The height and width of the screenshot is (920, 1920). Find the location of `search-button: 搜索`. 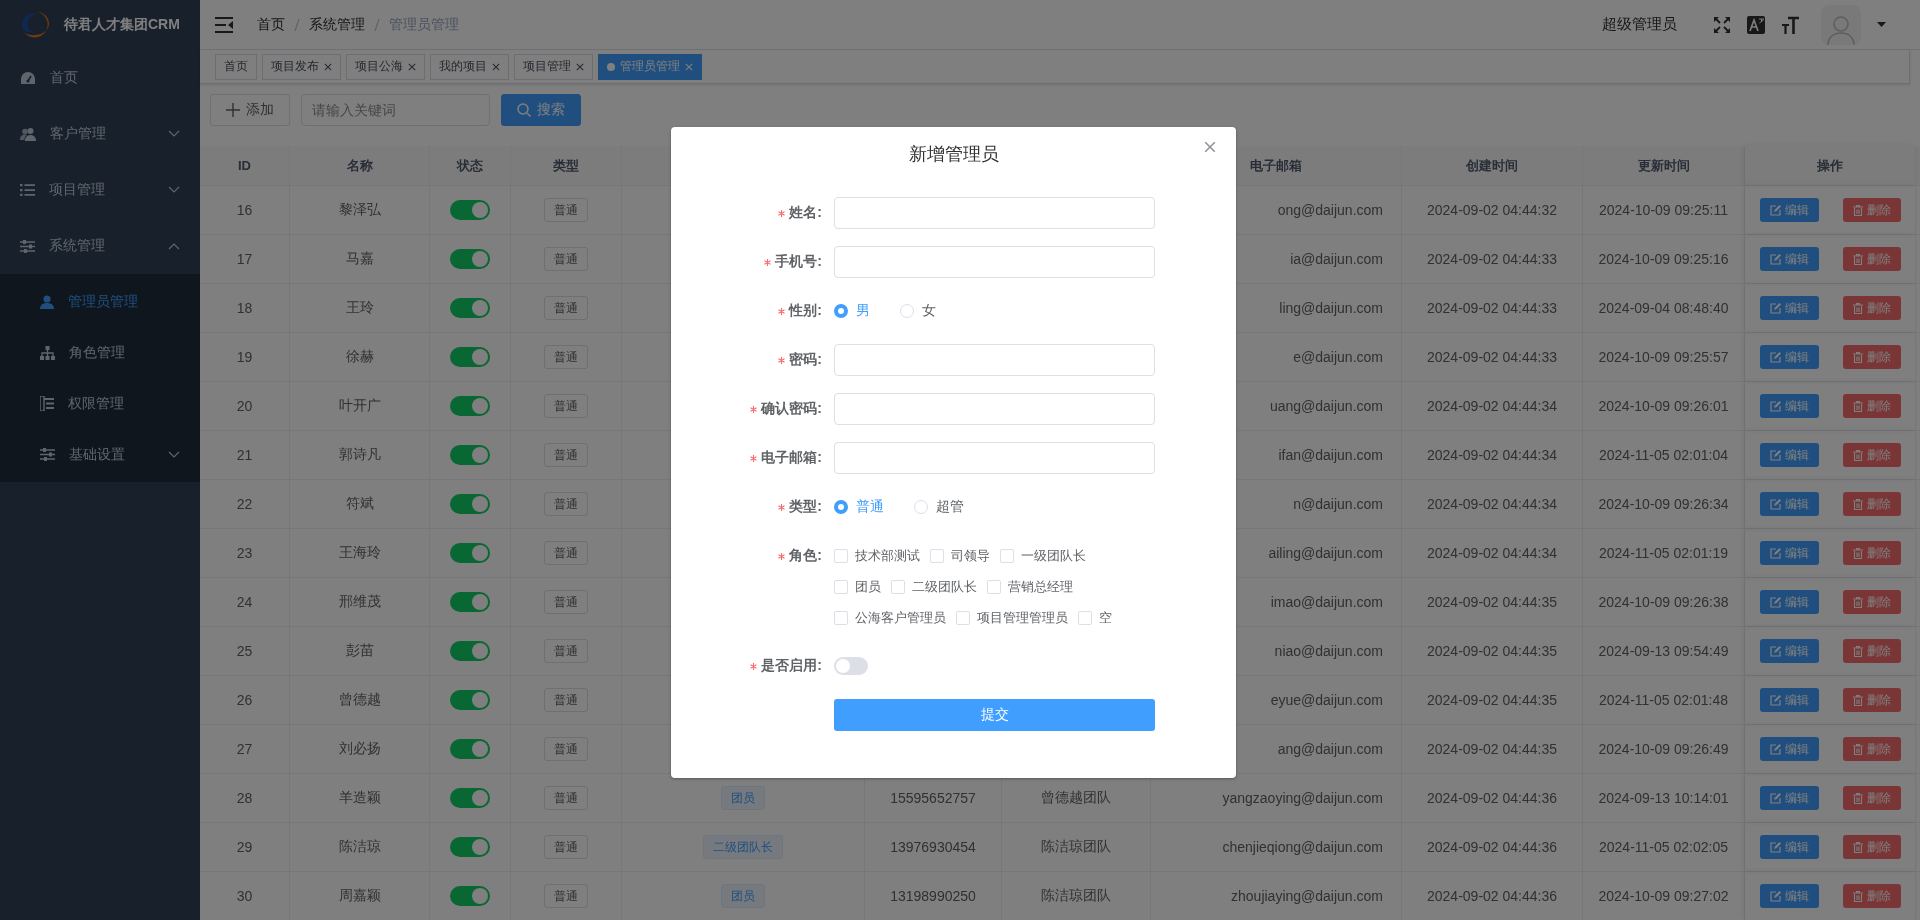

search-button: 搜索 is located at coordinates (541, 110).